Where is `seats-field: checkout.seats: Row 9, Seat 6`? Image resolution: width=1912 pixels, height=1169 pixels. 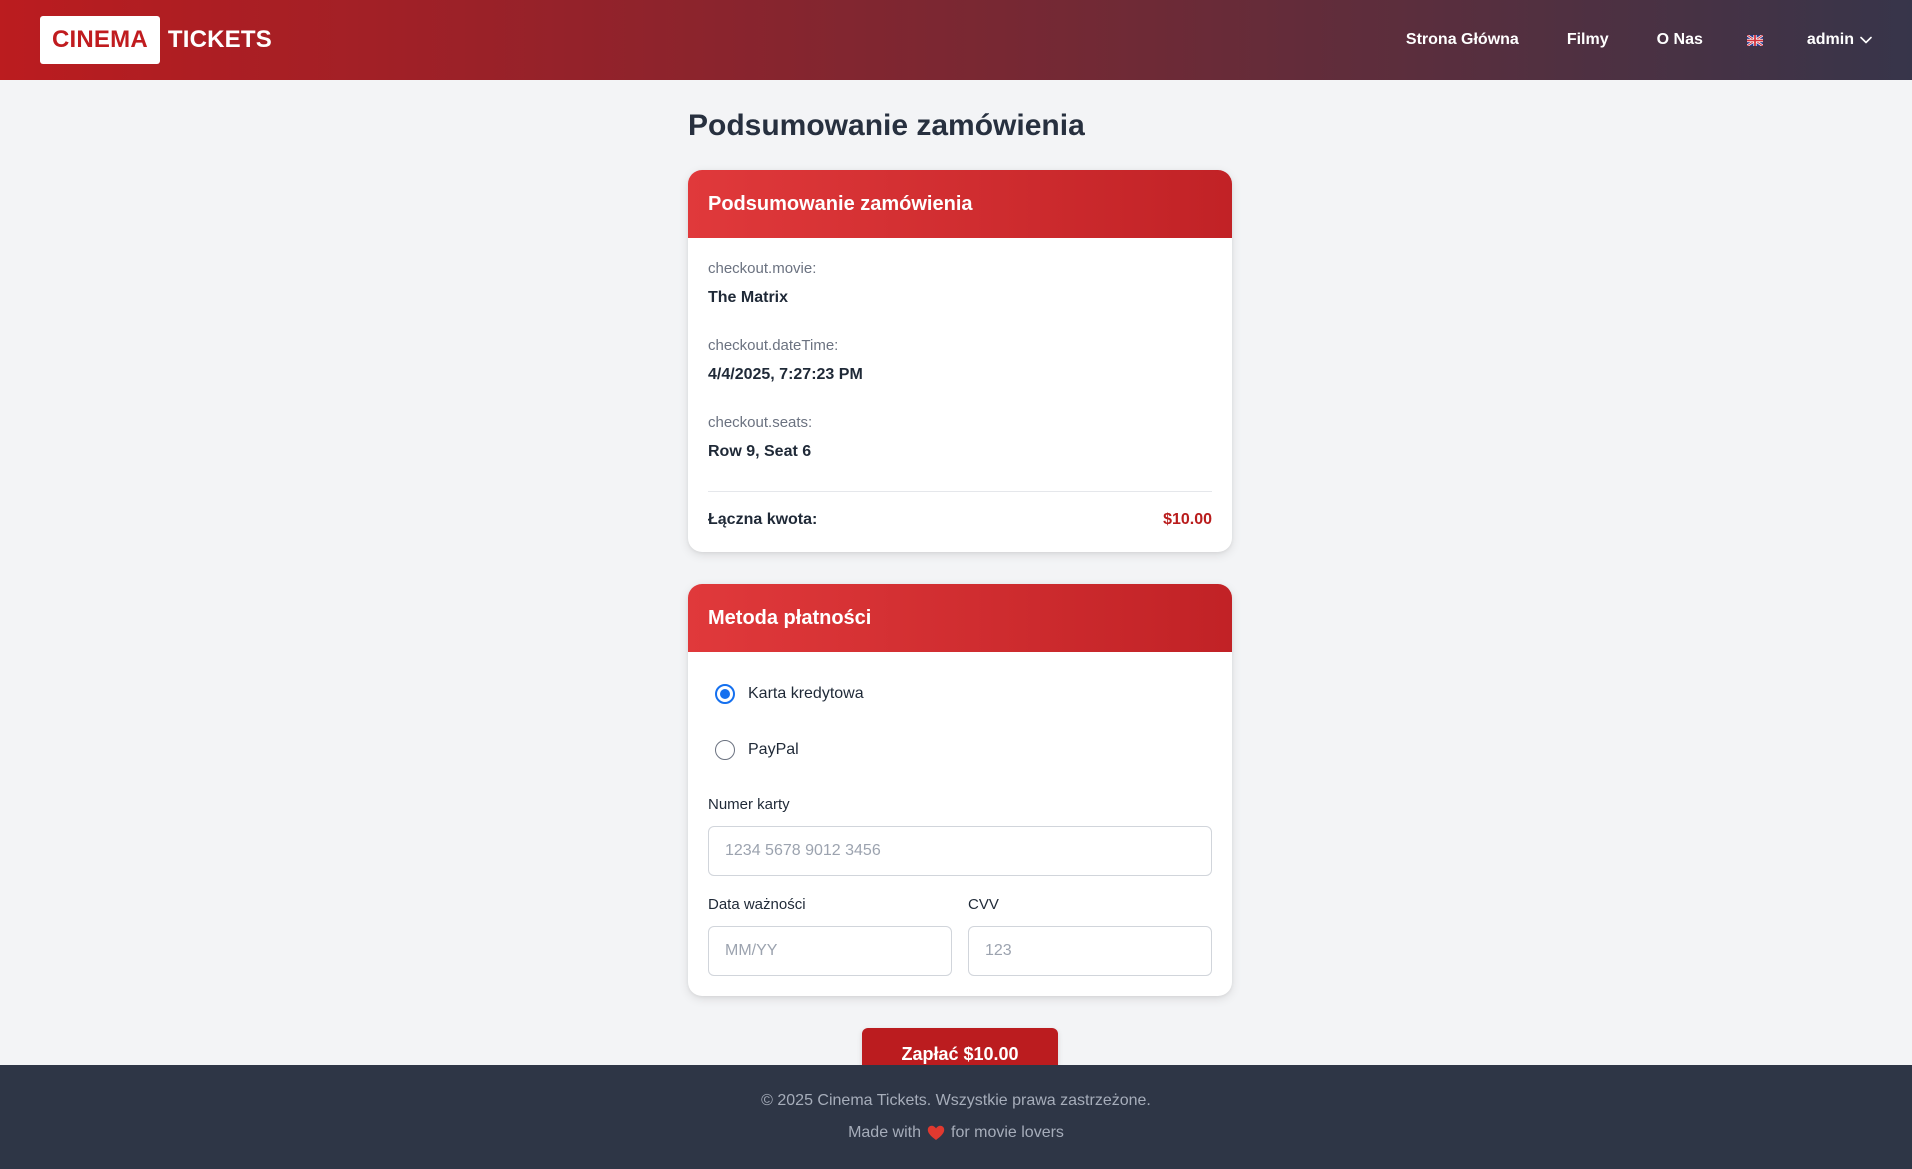
seats-field: checkout.seats: Row 9, Seat 6 is located at coordinates (960, 437).